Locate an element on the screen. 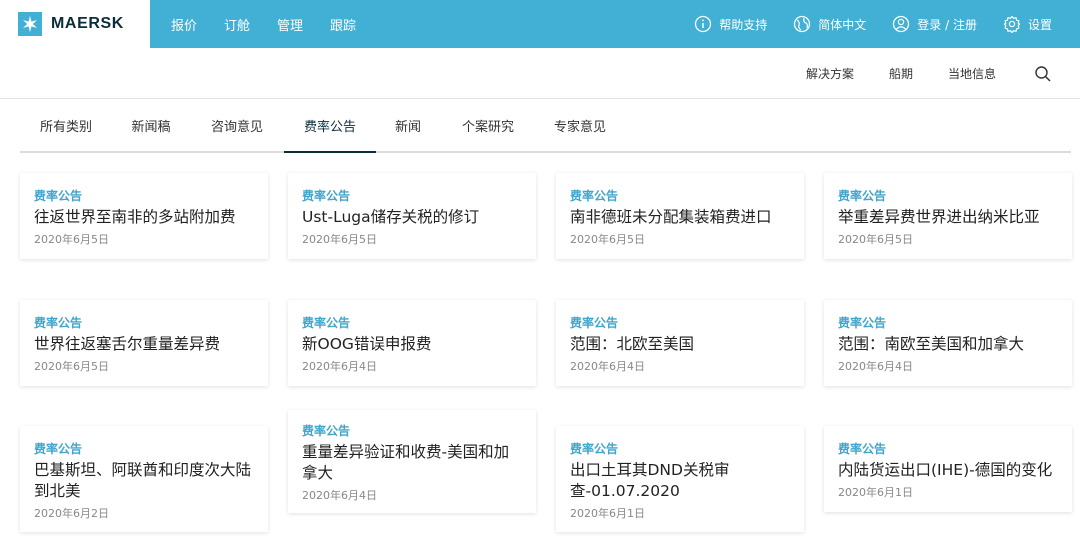 Image resolution: width=1080 pixels, height=548 pixels. article-card: 费率公告 往返世界至南非的多站附加费 2020年6月5日 is located at coordinates (144, 216).